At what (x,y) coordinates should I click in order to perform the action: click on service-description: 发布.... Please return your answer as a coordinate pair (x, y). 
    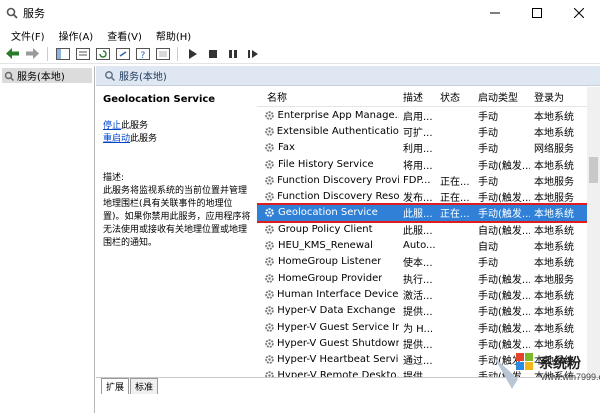
    Looking at the image, I should click on (418, 199).